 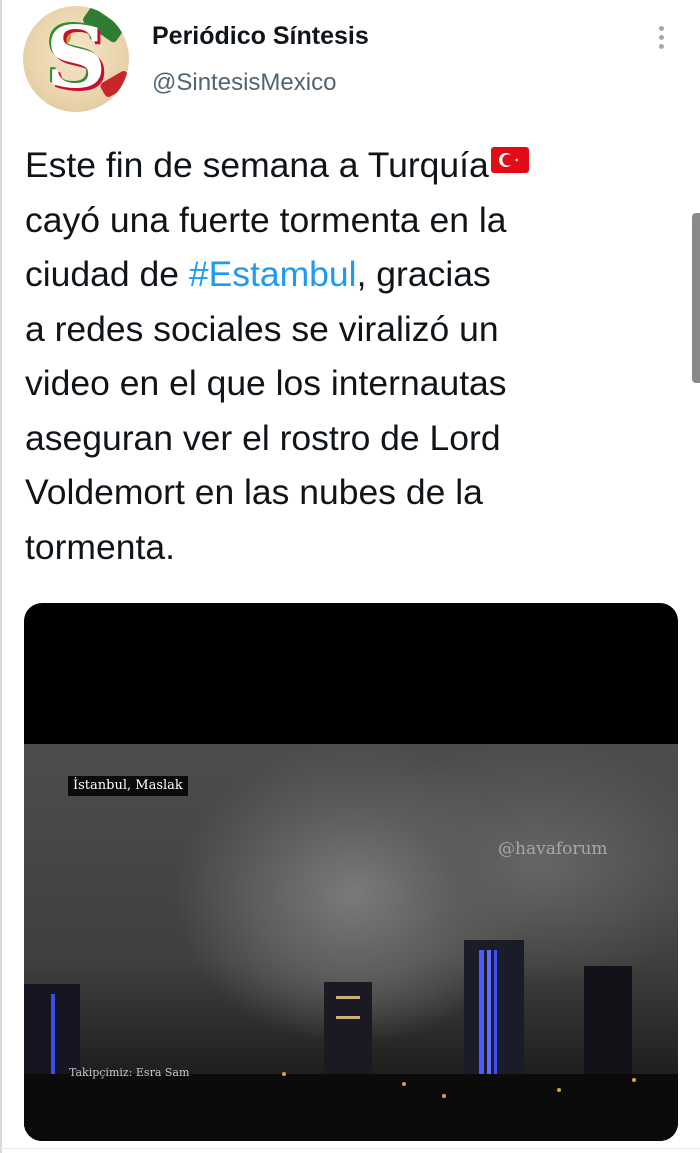 I want to click on avatar: S, so click(x=76, y=59).